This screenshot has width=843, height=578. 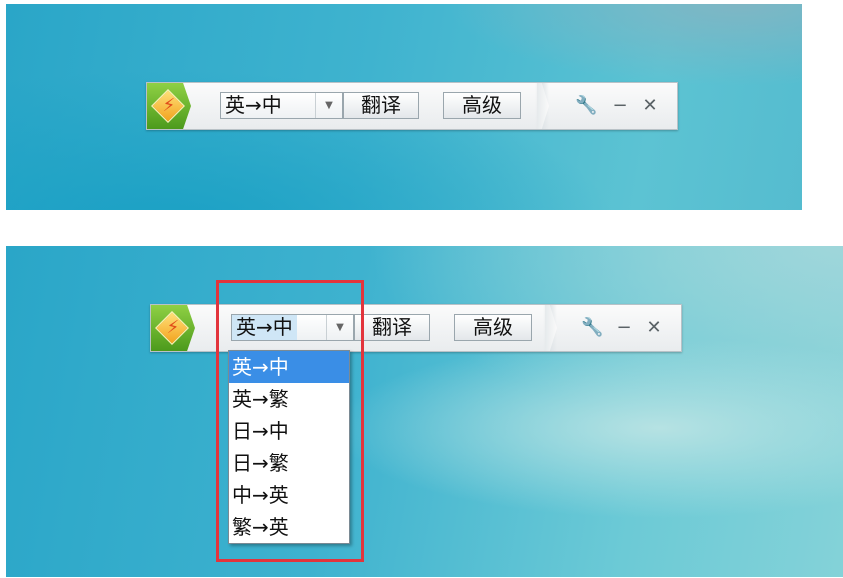 I want to click on translator-toolbar-top: ⚡ 英→中 ▼ 翻译 高级 🔧 − ✕, so click(x=412, y=106).